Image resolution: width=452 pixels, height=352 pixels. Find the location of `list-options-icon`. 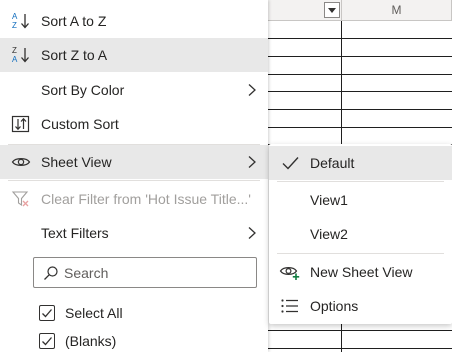

list-options-icon is located at coordinates (290, 306).